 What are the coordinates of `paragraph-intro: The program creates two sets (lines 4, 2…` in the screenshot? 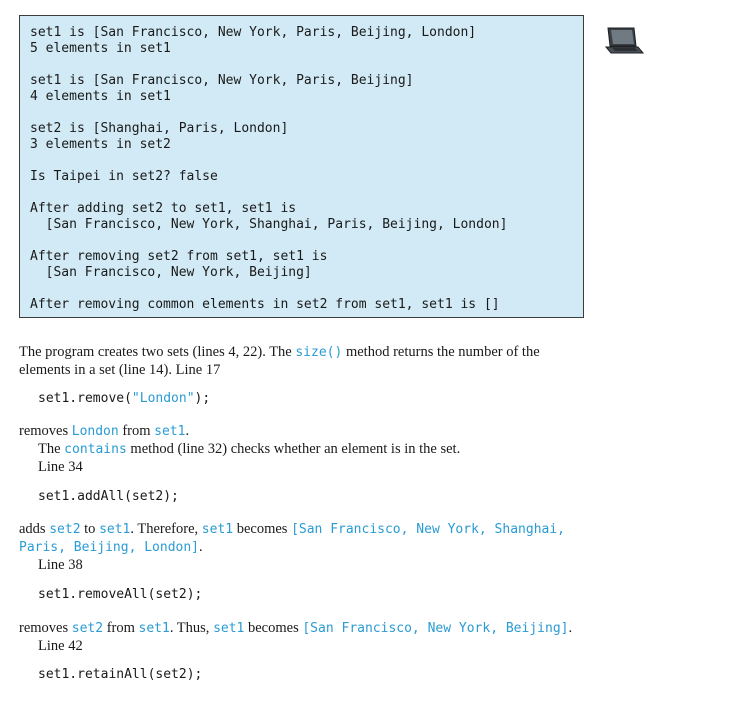 It's located at (279, 352).